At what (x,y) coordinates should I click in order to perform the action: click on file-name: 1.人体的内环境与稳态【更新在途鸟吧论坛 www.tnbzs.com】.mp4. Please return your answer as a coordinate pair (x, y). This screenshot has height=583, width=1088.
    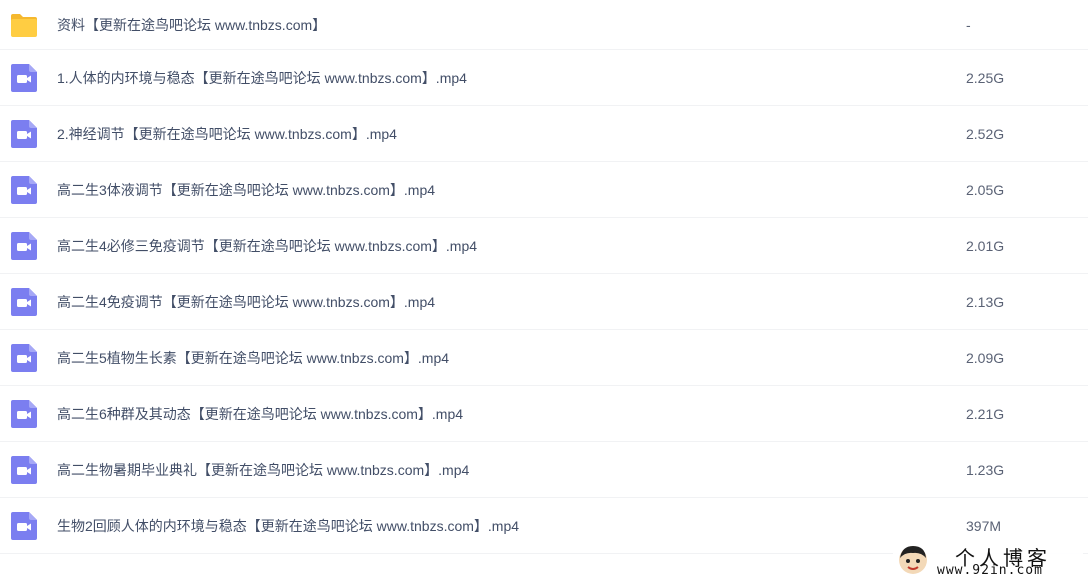
    Looking at the image, I should click on (262, 77).